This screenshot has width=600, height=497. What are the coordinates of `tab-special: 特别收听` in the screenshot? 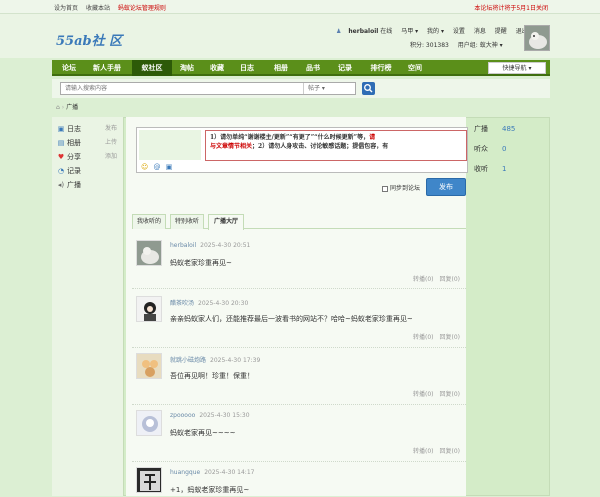 It's located at (187, 221).